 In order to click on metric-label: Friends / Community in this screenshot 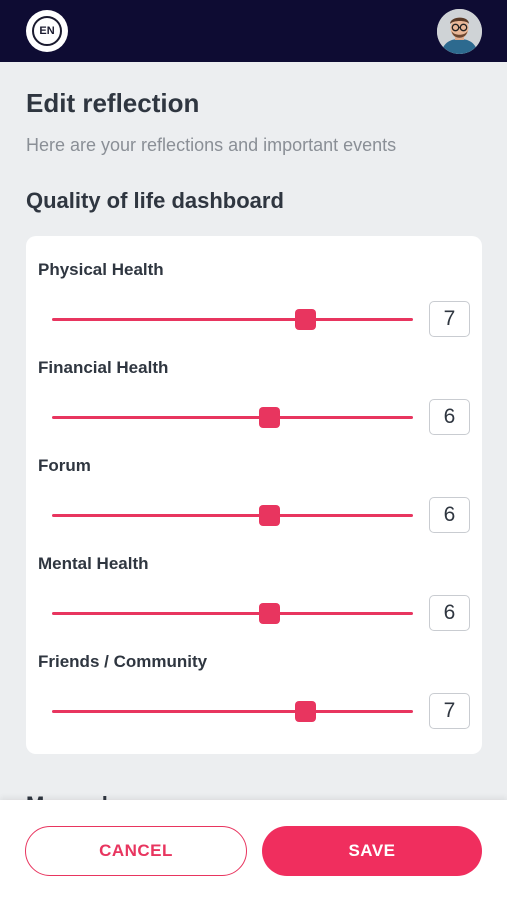, I will do `click(123, 661)`.